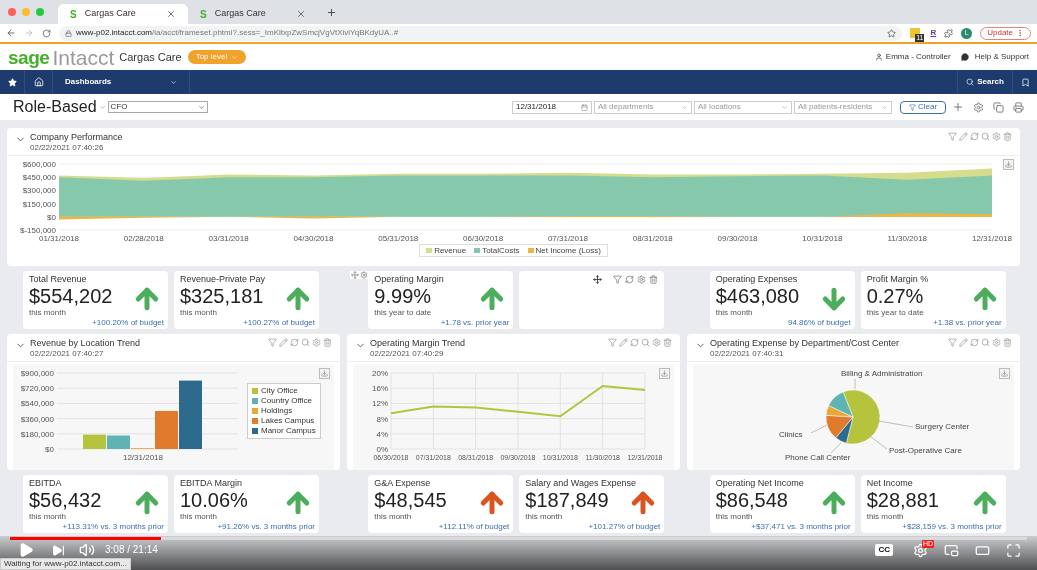 Image resolution: width=1037 pixels, height=570 pixels. Describe the element at coordinates (918, 57) in the screenshot. I see `user-menu: Emma - Controller` at that location.